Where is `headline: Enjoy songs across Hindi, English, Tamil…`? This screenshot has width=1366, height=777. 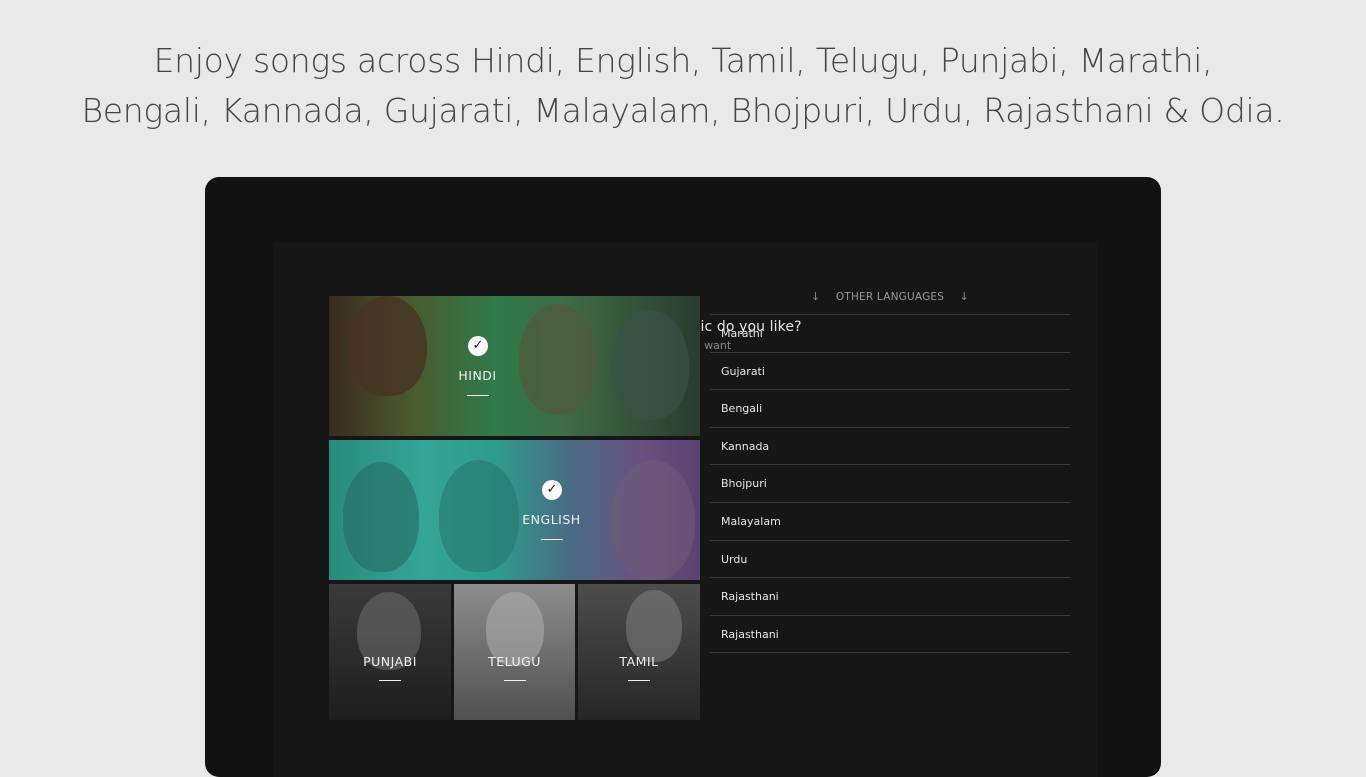 headline: Enjoy songs across Hindi, English, Tamil… is located at coordinates (683, 86).